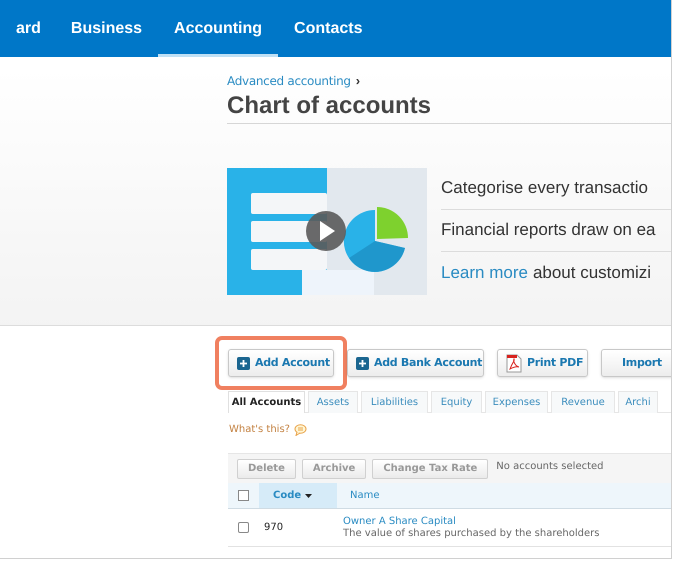 Image resolution: width=676 pixels, height=567 pixels. What do you see at coordinates (27, 28) in the screenshot?
I see `nav-tab: ard` at bounding box center [27, 28].